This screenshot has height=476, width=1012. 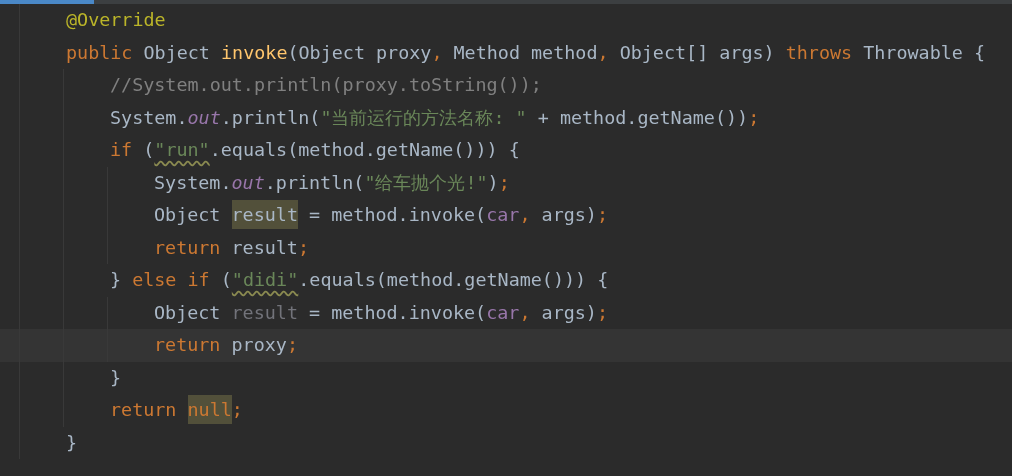 What do you see at coordinates (380, 312) in the screenshot?
I see `code-line: Object result = method.invoke(car, args);` at bounding box center [380, 312].